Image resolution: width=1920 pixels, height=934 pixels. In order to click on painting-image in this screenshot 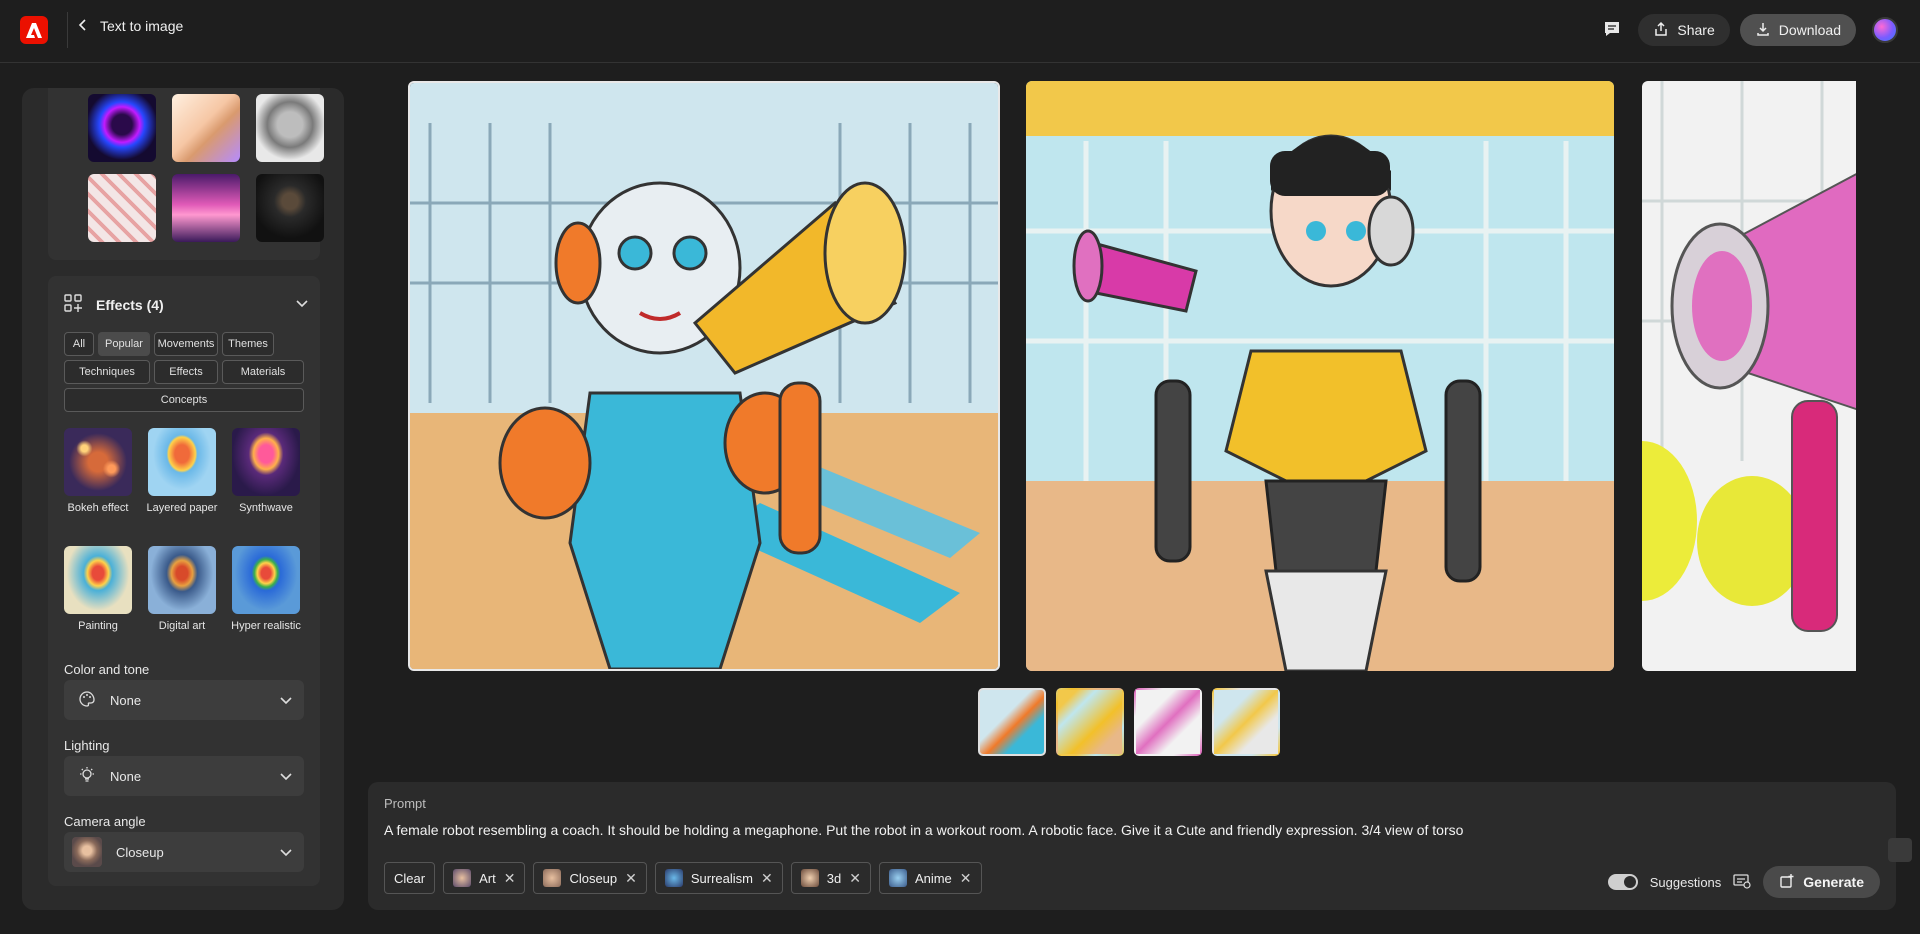, I will do `click(98, 580)`.